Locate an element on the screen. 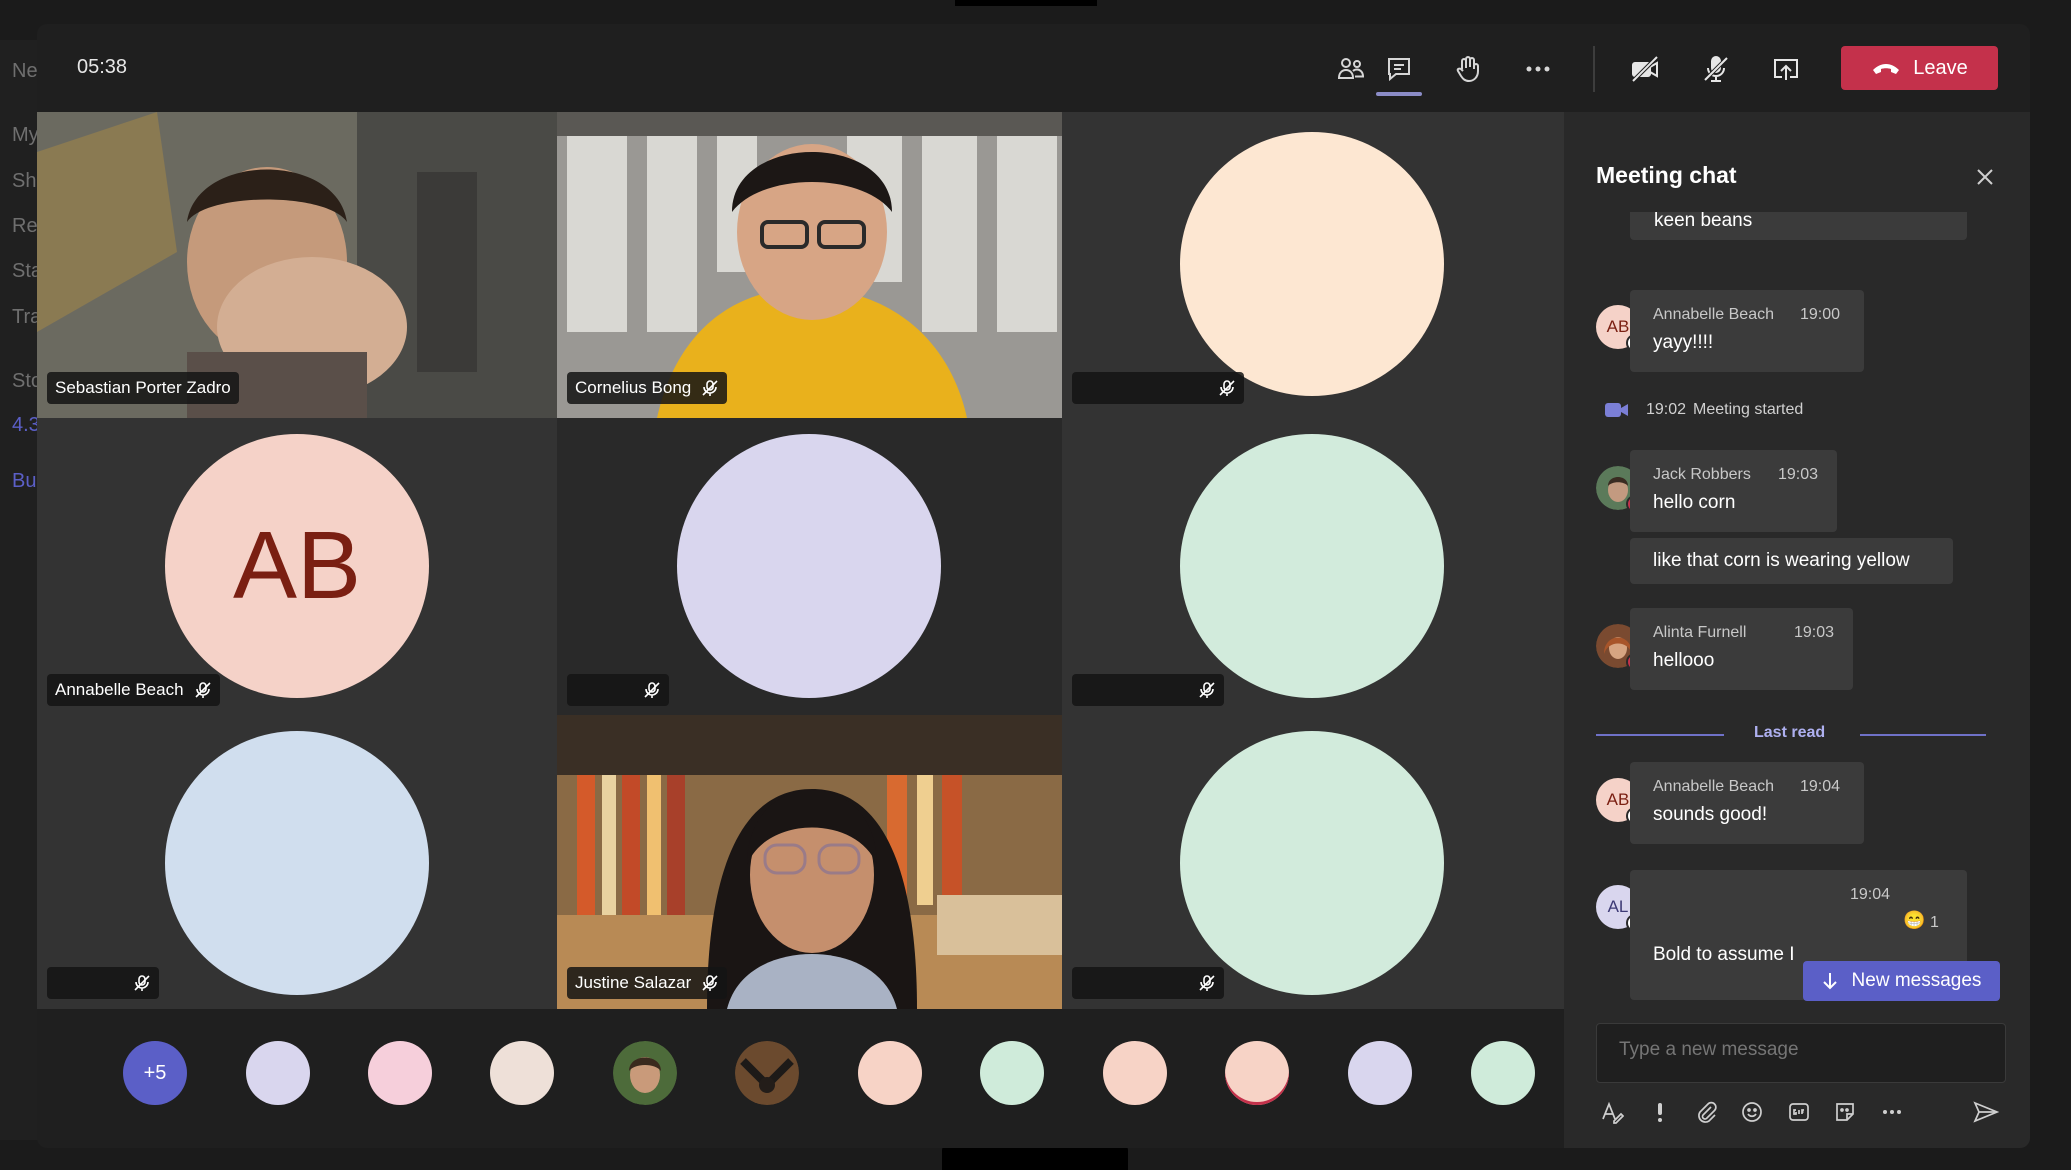  format-icon is located at coordinates (1612, 1112).